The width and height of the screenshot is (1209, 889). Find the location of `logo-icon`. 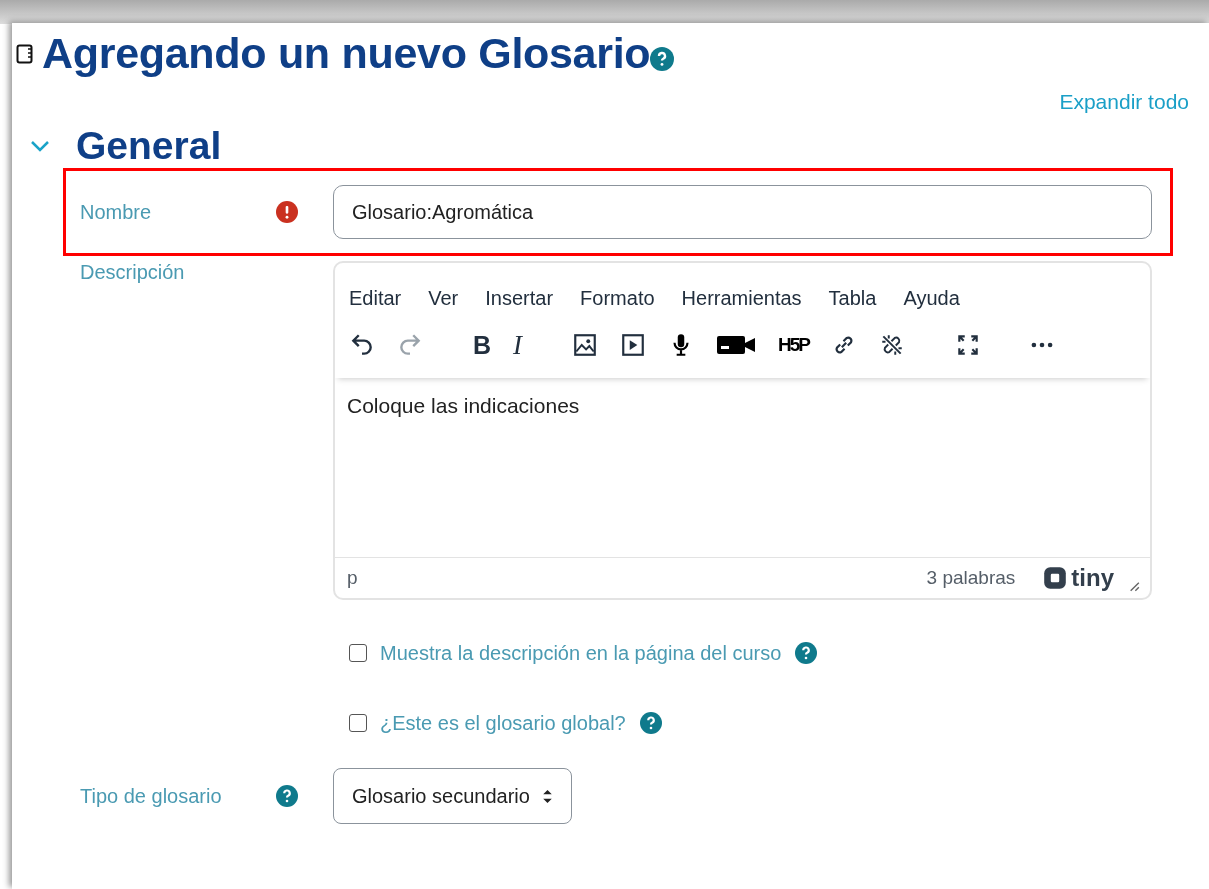

logo-icon is located at coordinates (1055, 578).